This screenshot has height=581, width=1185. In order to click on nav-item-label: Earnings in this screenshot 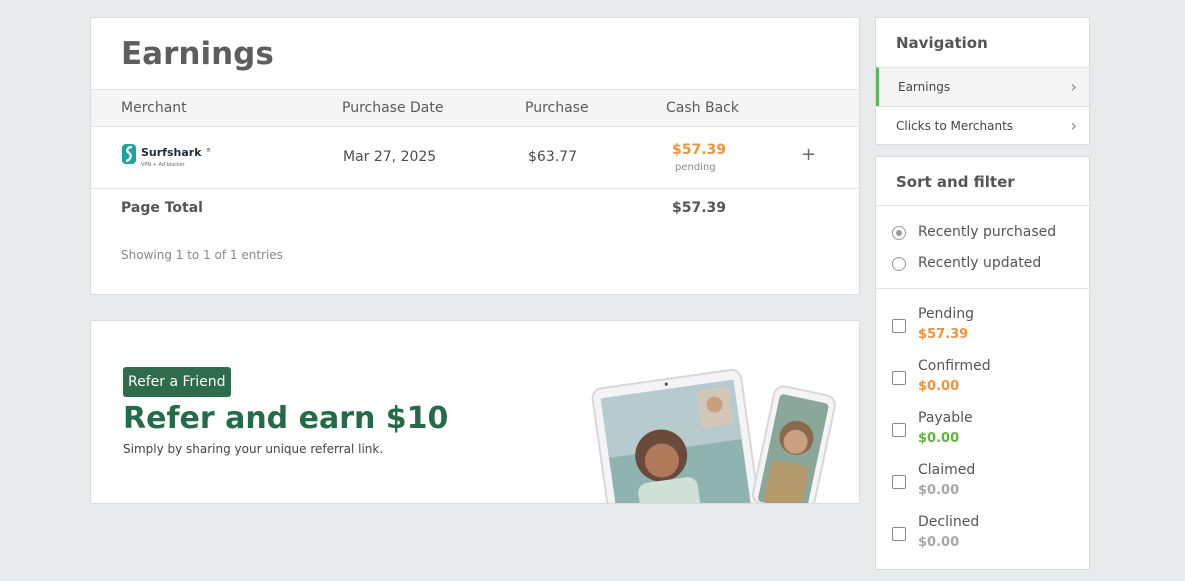, I will do `click(924, 87)`.